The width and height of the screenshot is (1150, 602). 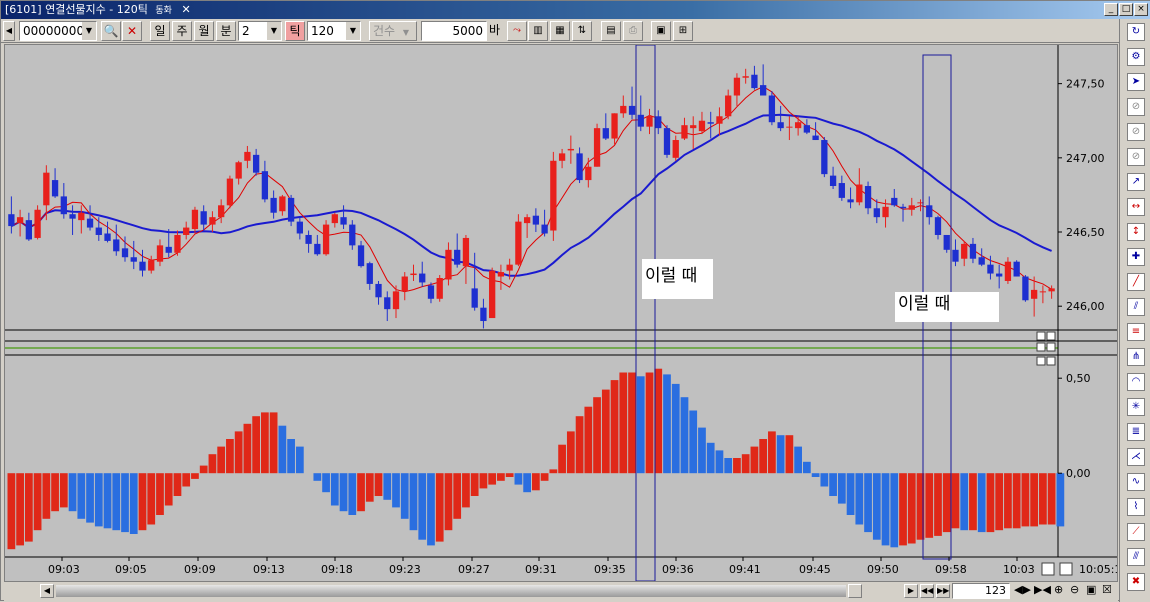 I want to click on edit-icon, so click(x=1048, y=569).